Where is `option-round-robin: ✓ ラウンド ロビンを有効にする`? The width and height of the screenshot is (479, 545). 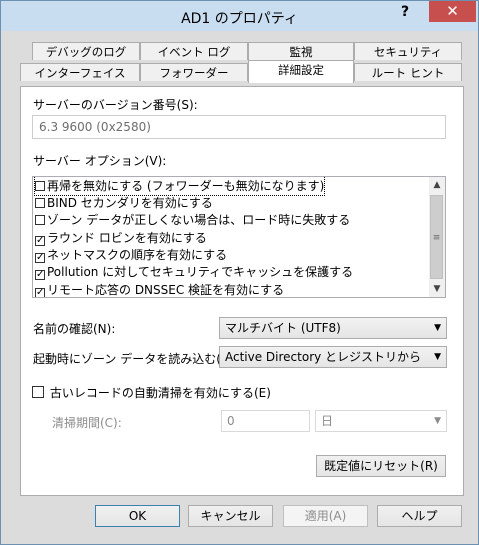 option-round-robin: ✓ ラウンド ロビンを有効にする is located at coordinates (121, 238).